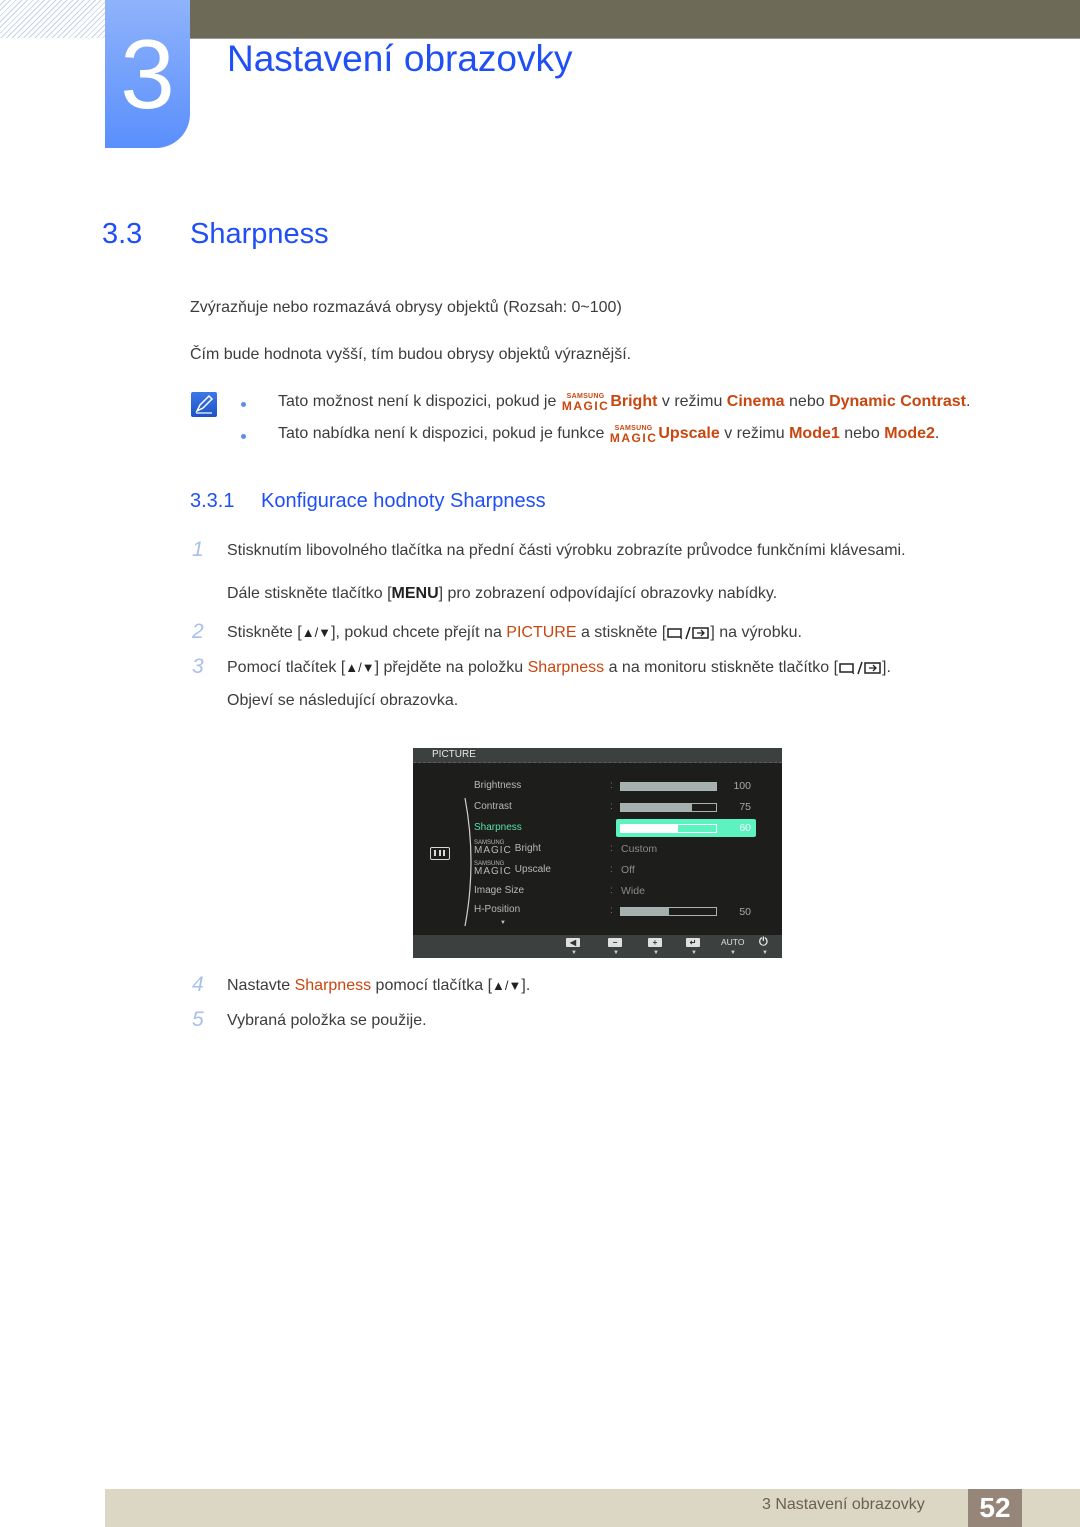 The height and width of the screenshot is (1527, 1080). I want to click on menu-key: MENU, so click(415, 593).